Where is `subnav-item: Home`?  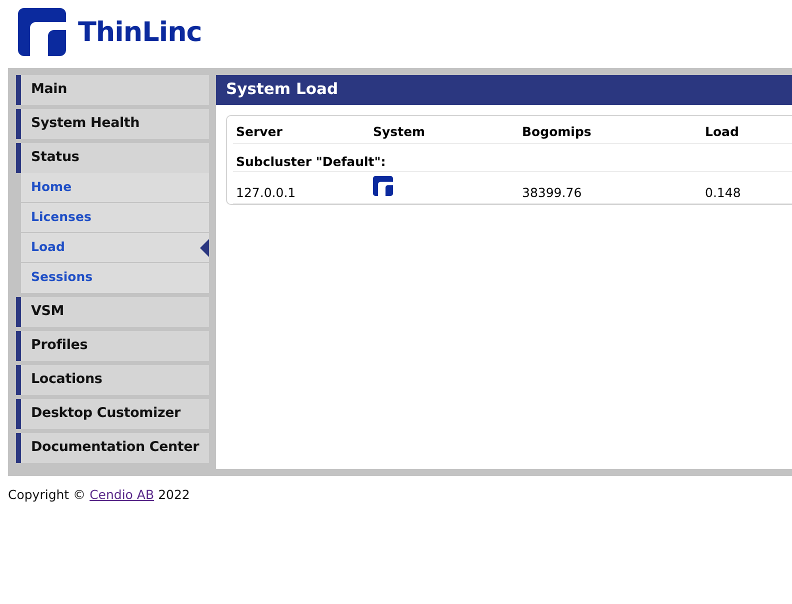 subnav-item: Home is located at coordinates (115, 188).